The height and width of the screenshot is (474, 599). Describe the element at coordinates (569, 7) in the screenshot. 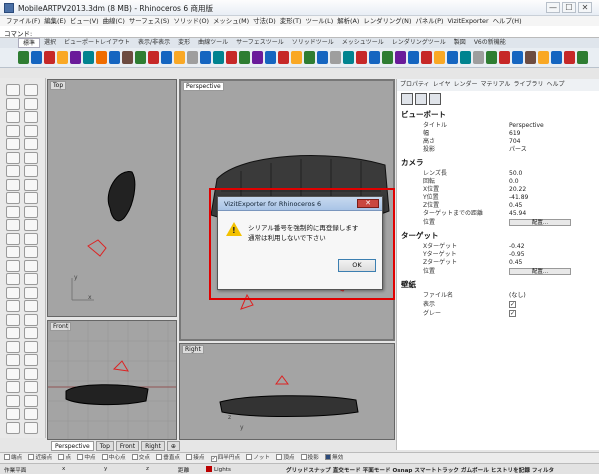

I see `maximize-button: ☐` at that location.